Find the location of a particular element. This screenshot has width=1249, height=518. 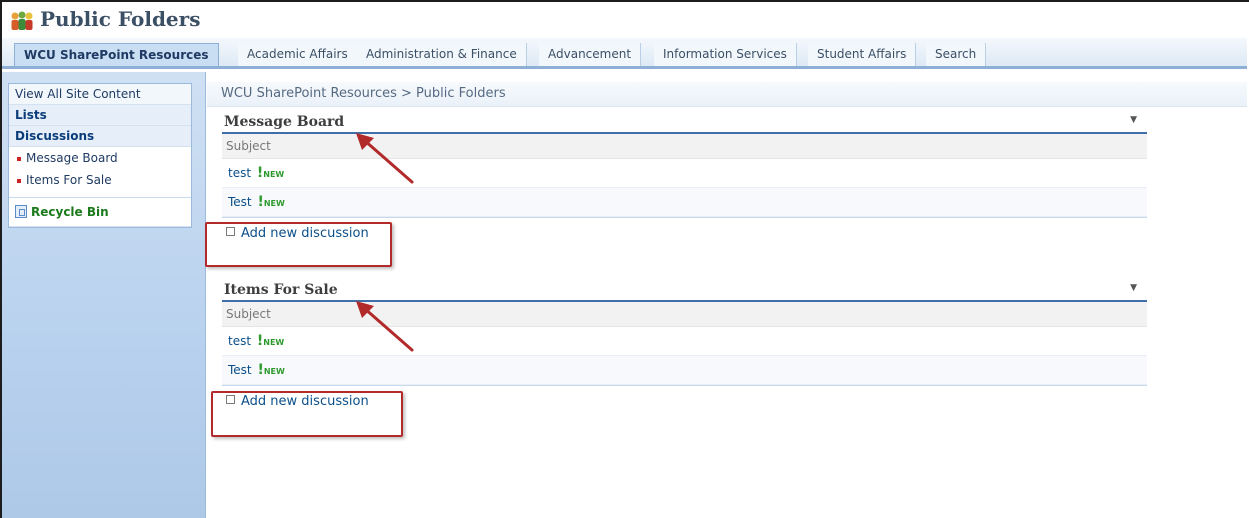

sidebar-item-items-for-sale: Items For Sale is located at coordinates (100, 183).